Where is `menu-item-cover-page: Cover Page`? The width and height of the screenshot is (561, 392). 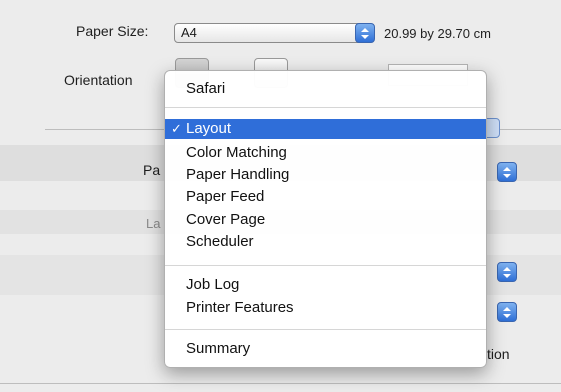
menu-item-cover-page: Cover Page is located at coordinates (325, 220).